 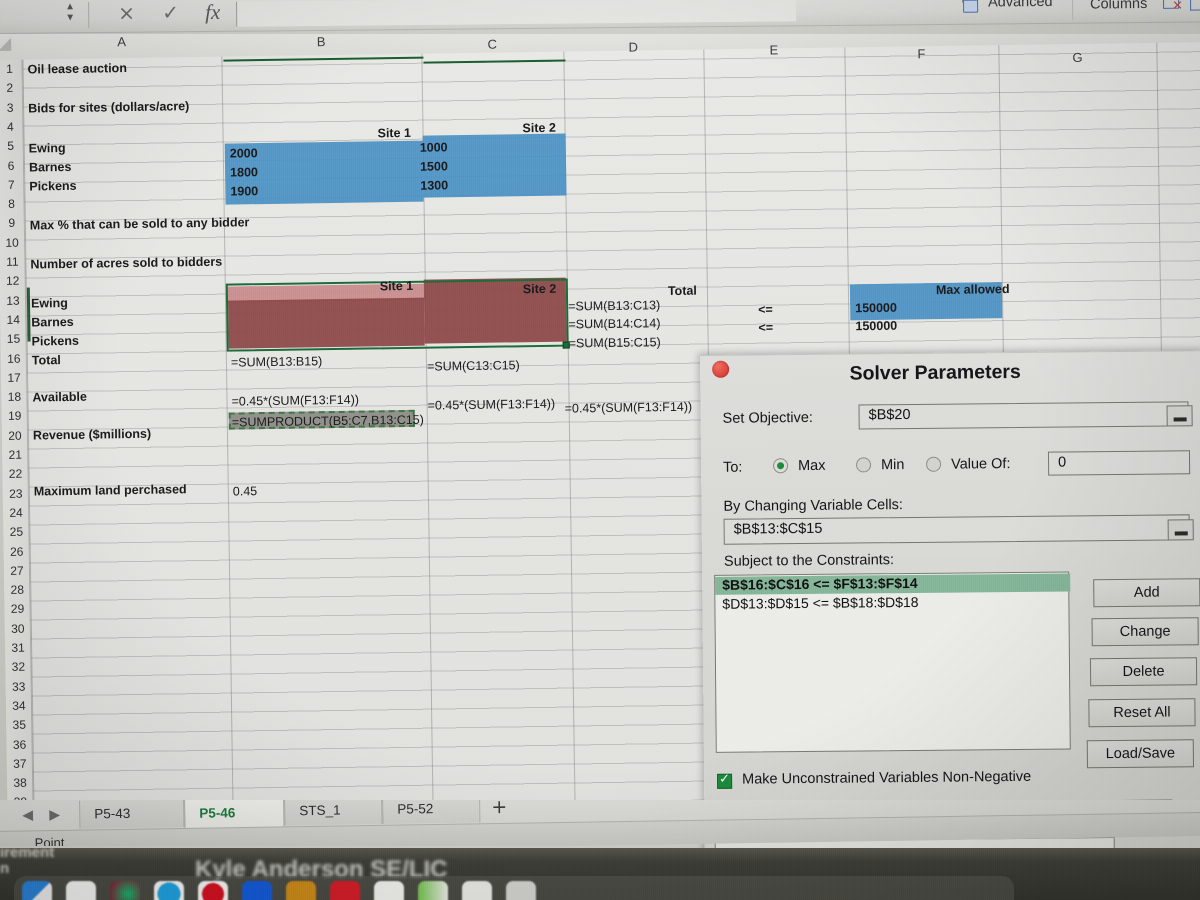 What do you see at coordinates (244, 191) in the screenshot?
I see `cell-B7: 1900` at bounding box center [244, 191].